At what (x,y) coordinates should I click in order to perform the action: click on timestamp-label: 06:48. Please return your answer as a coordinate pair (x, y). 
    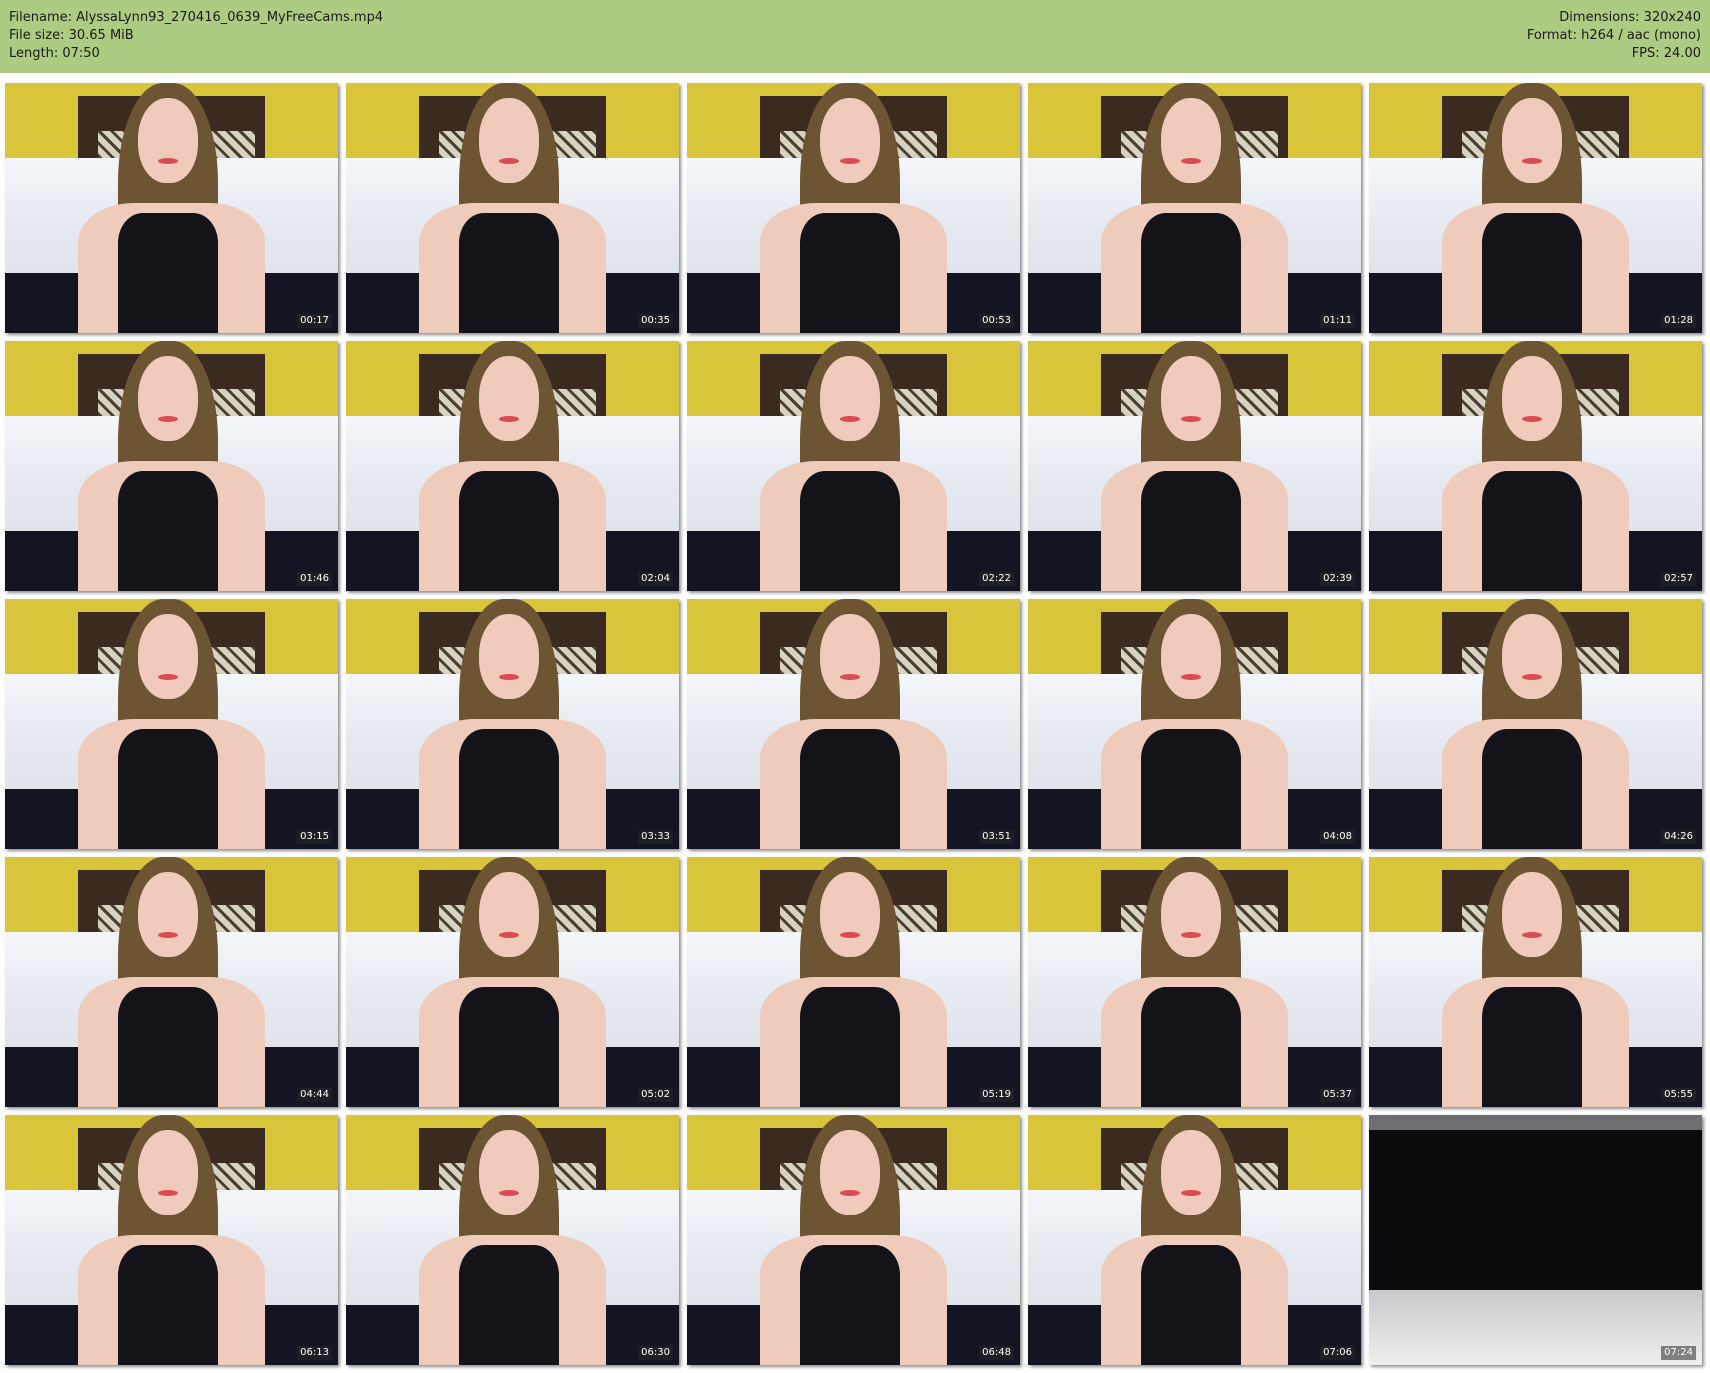
    Looking at the image, I should click on (996, 1353).